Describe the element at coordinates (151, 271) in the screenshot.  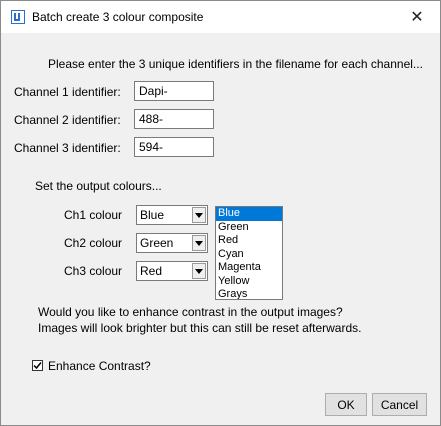
I see `ch3-colour-value: Red` at that location.